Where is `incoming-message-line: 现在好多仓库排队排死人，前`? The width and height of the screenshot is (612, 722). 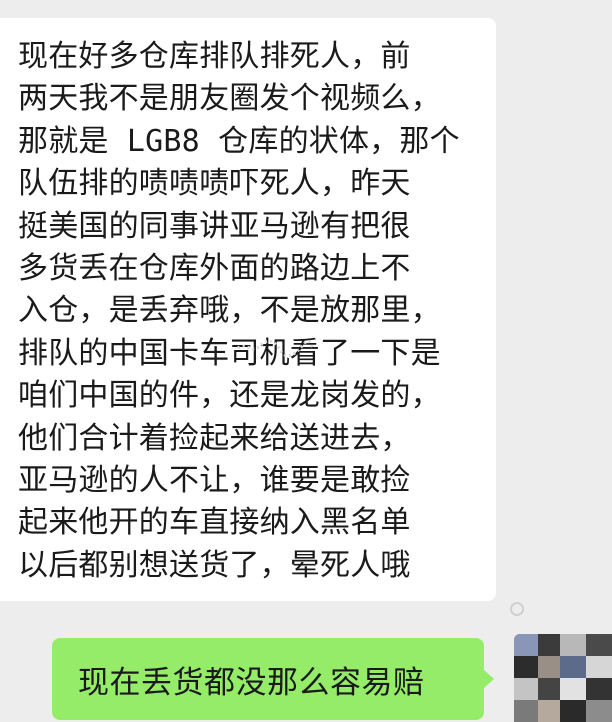
incoming-message-line: 现在好多仓库排队排死人，前 is located at coordinates (214, 56).